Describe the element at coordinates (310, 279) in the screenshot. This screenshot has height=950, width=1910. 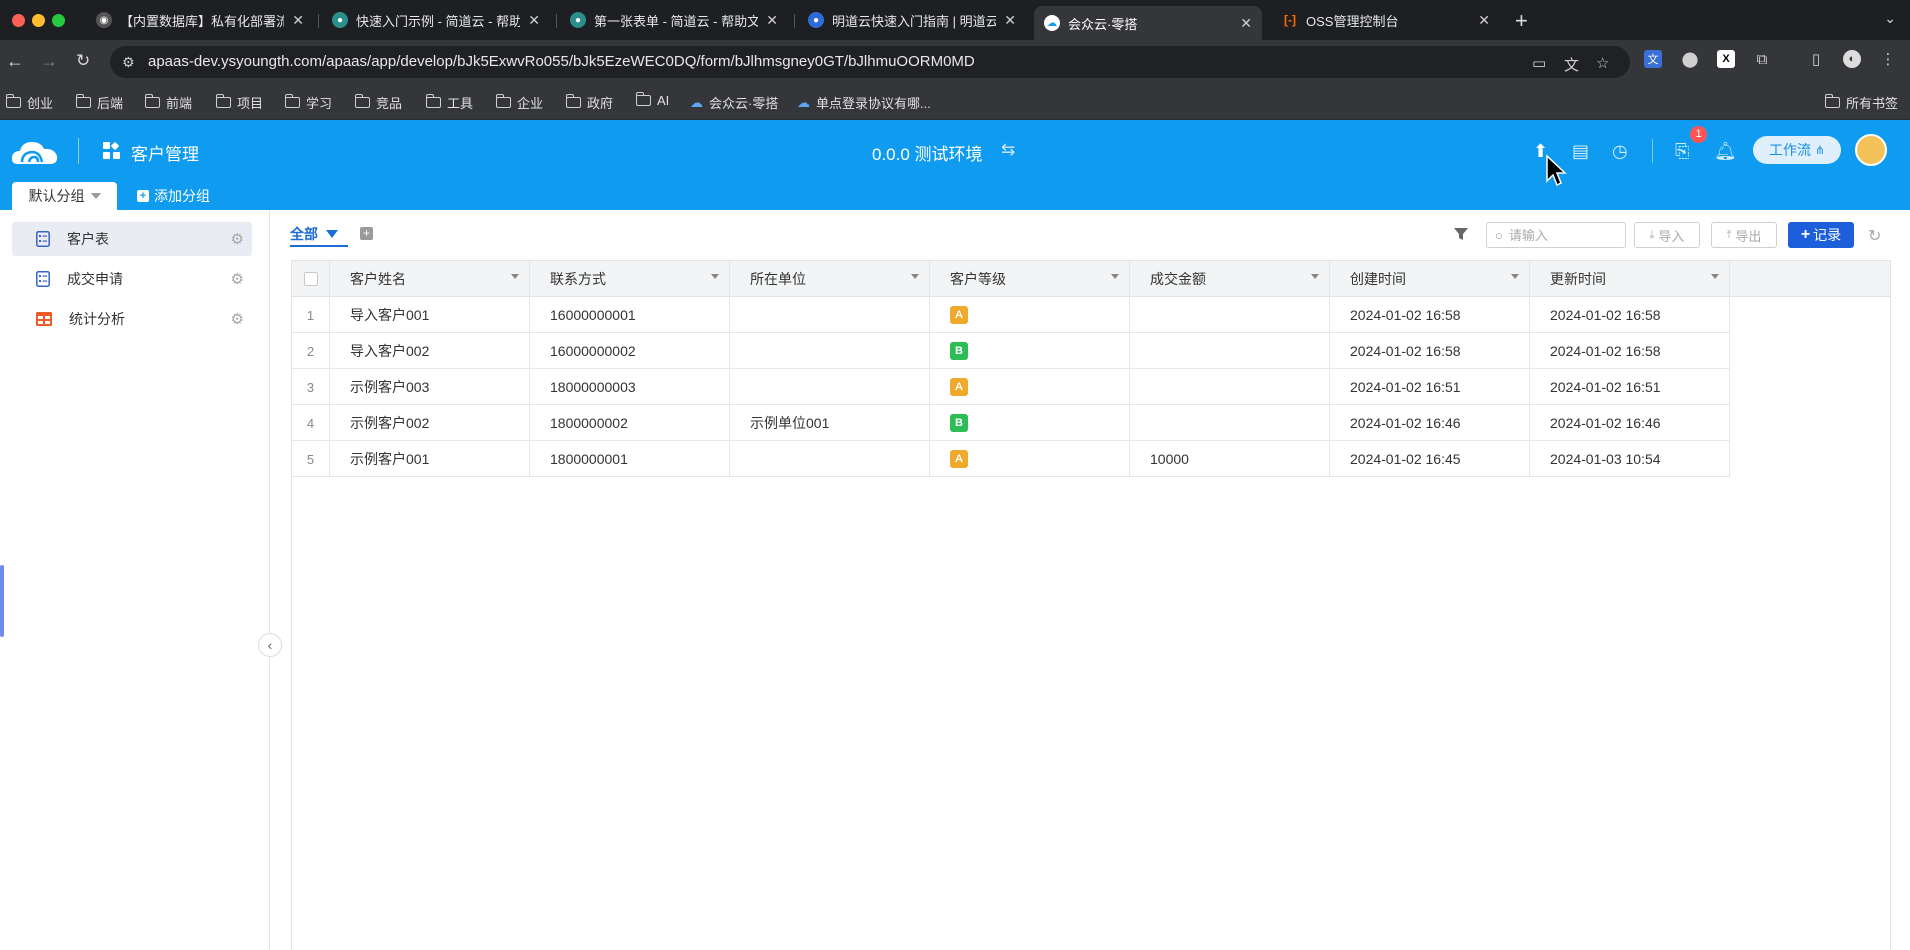
I see `select-all-checkbox` at that location.